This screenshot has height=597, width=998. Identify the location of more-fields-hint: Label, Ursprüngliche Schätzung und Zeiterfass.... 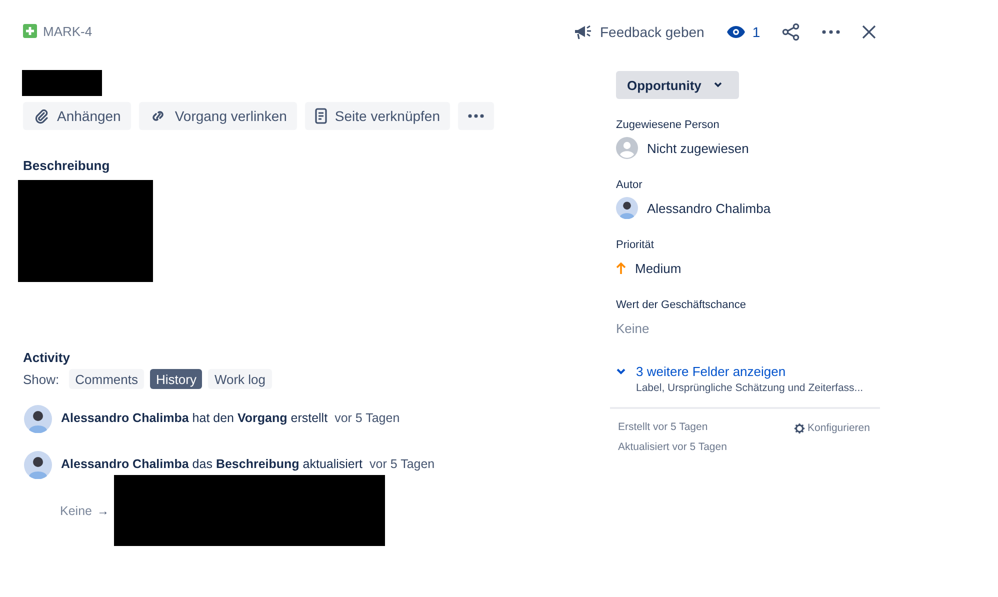
(750, 388).